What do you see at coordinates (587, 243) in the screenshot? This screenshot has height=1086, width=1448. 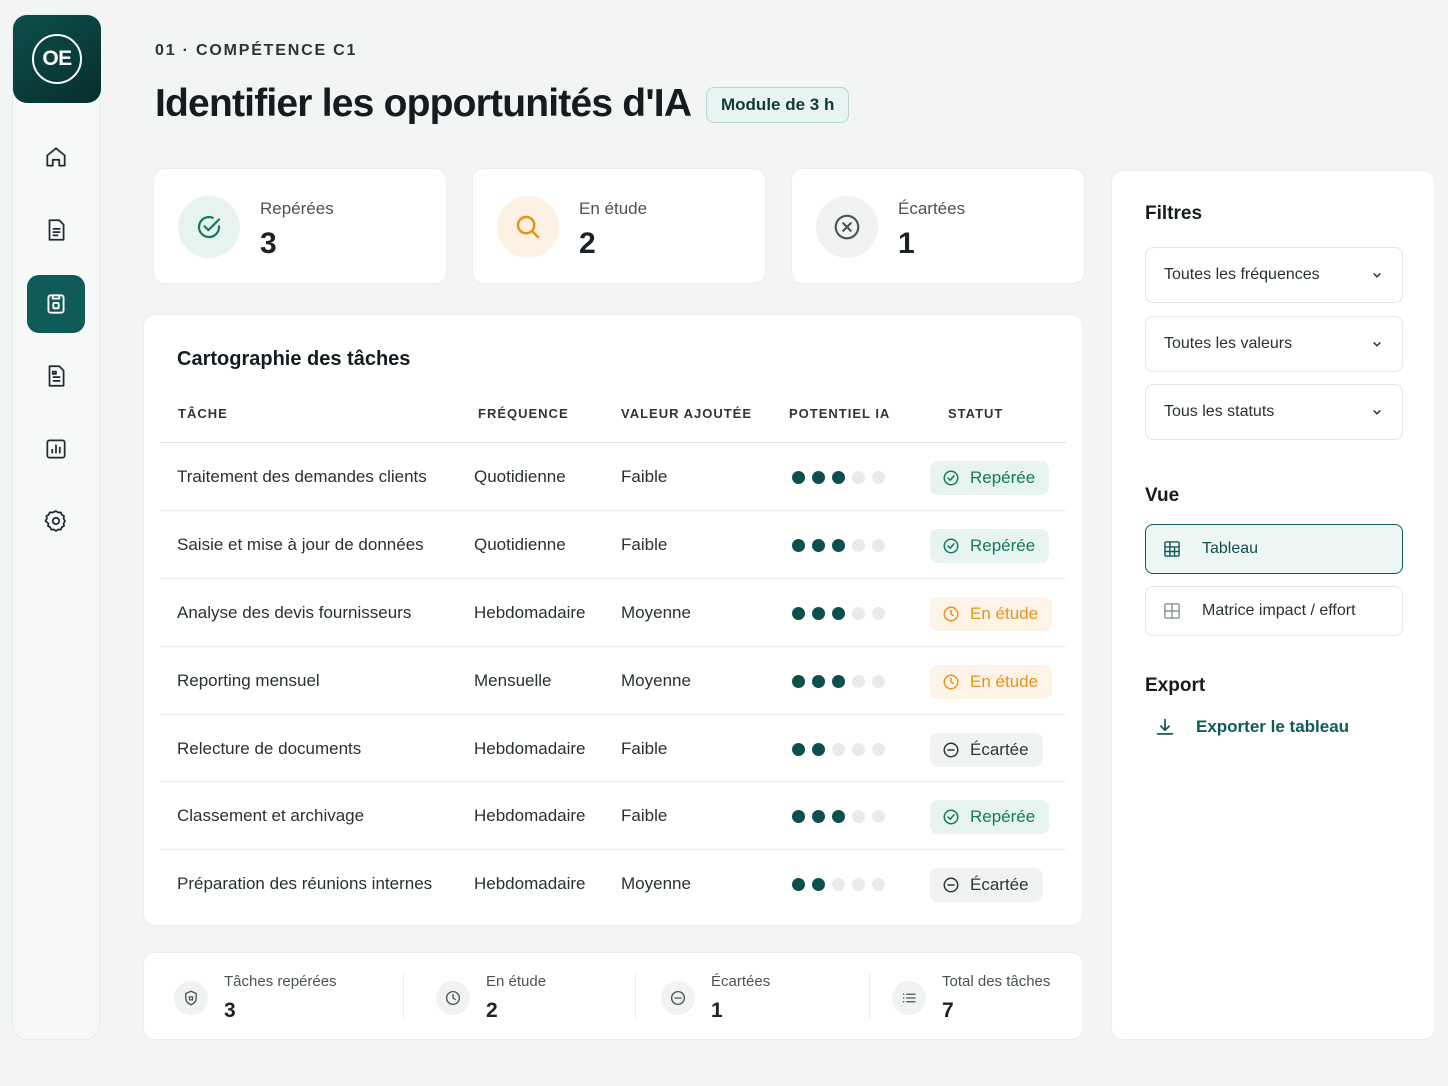 I see `stat-value: 2` at bounding box center [587, 243].